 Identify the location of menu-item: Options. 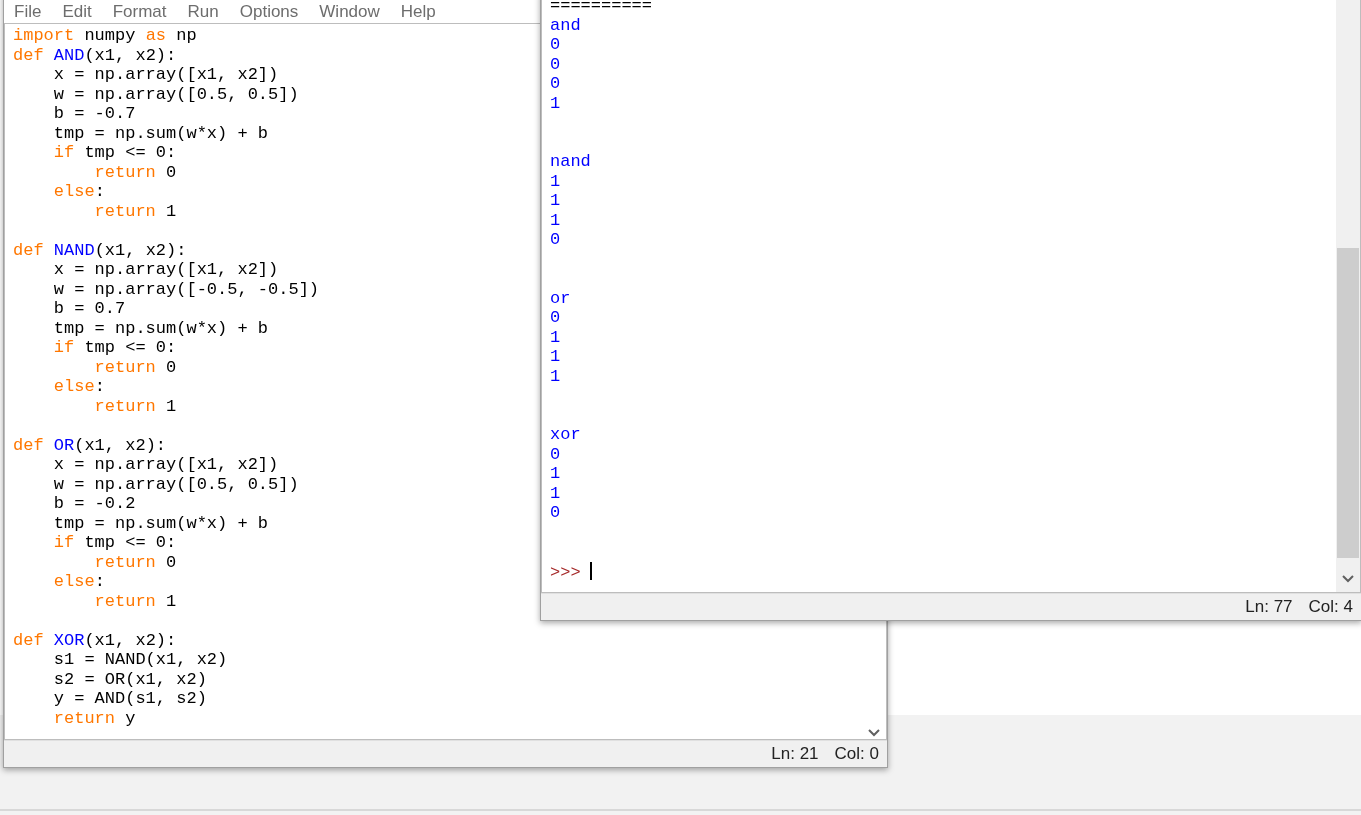
(269, 12).